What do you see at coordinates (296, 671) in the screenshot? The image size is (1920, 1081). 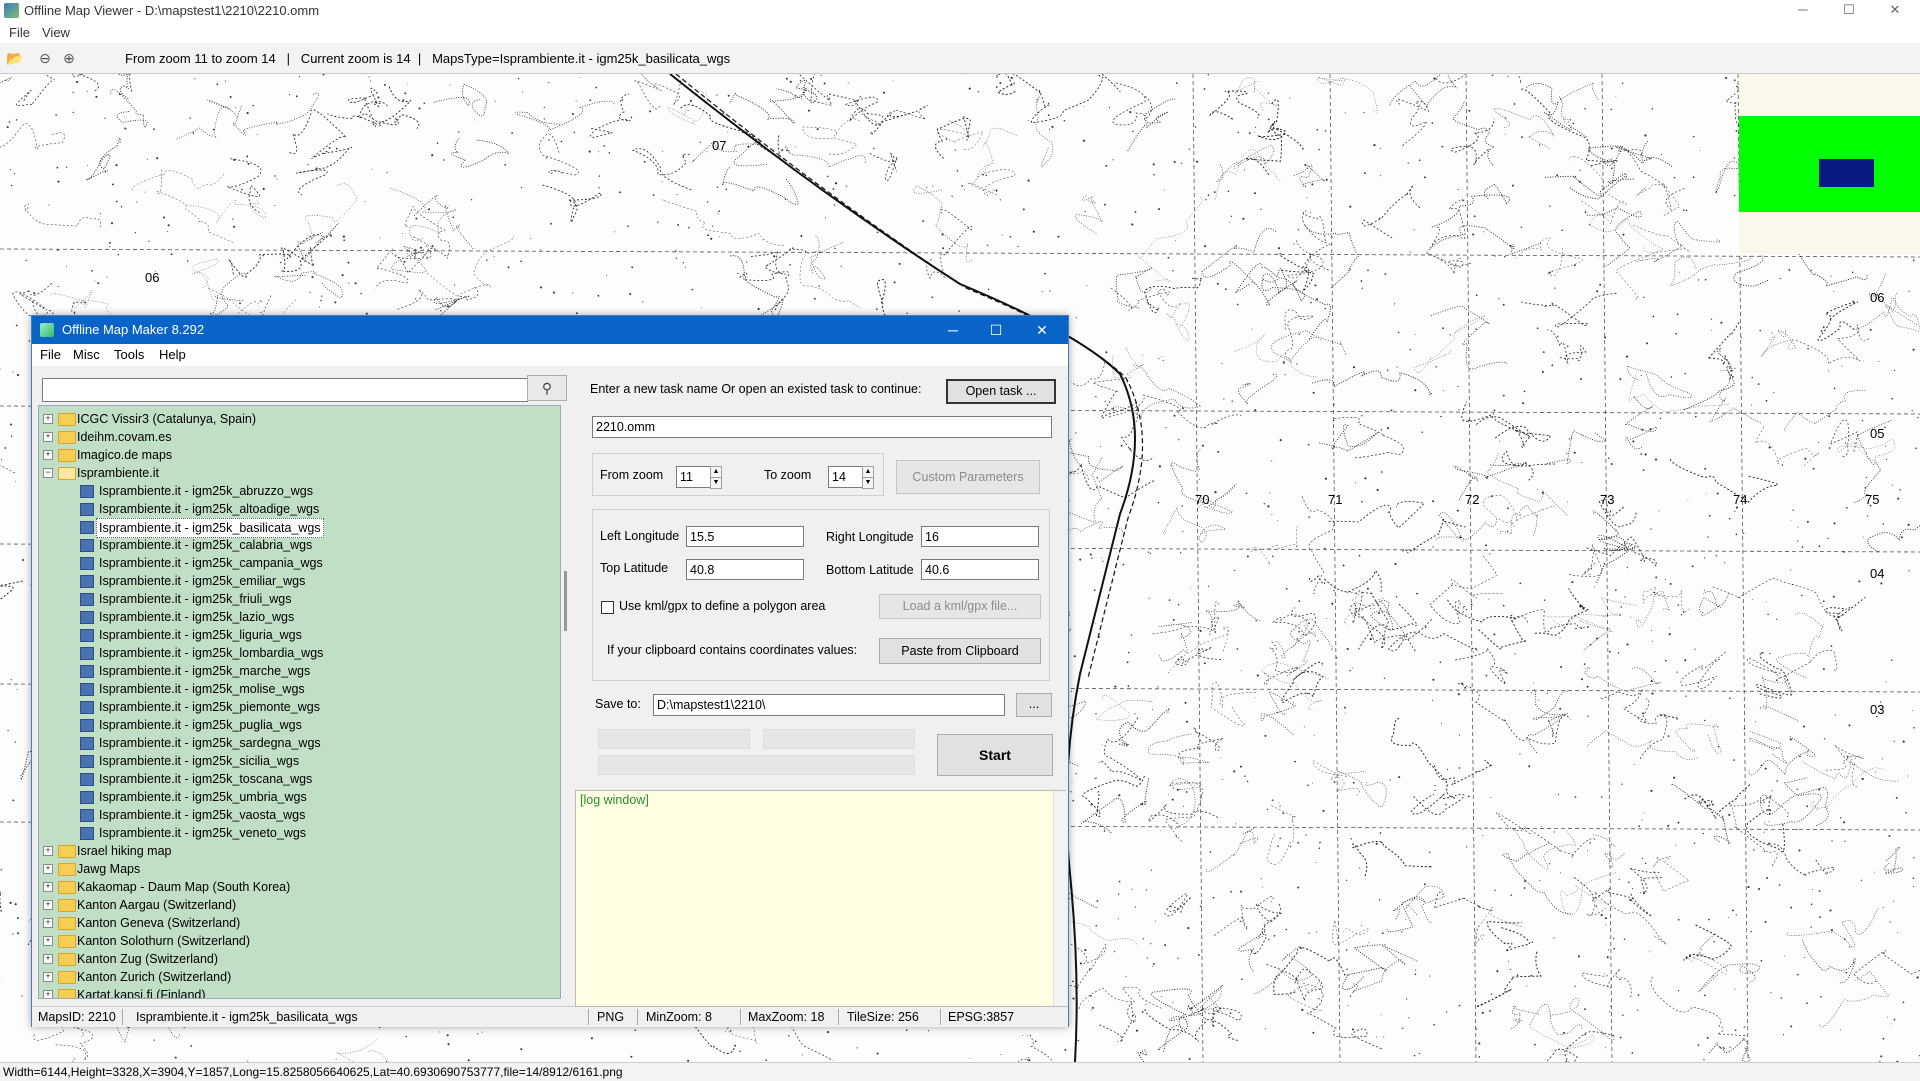 I see `tree-map-node: Isprambiente.it - igm25k_marche_wgs` at bounding box center [296, 671].